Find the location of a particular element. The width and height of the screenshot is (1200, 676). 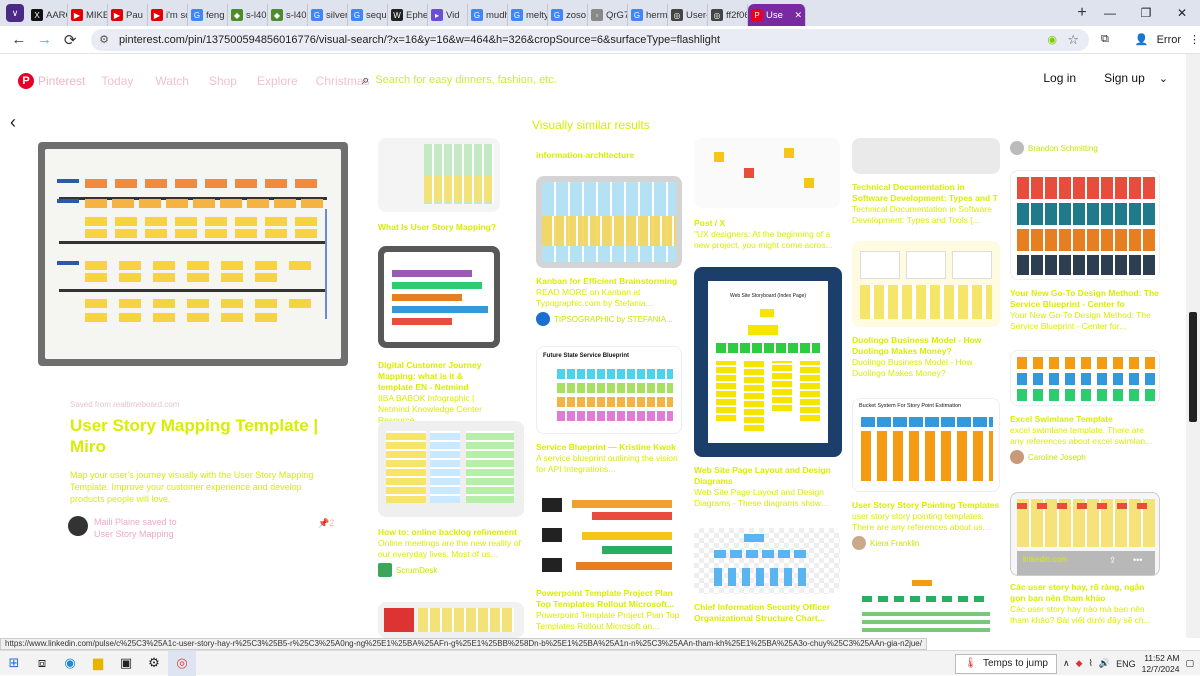

saved-from-link: Saved from realtimeboard.com is located at coordinates (124, 404).